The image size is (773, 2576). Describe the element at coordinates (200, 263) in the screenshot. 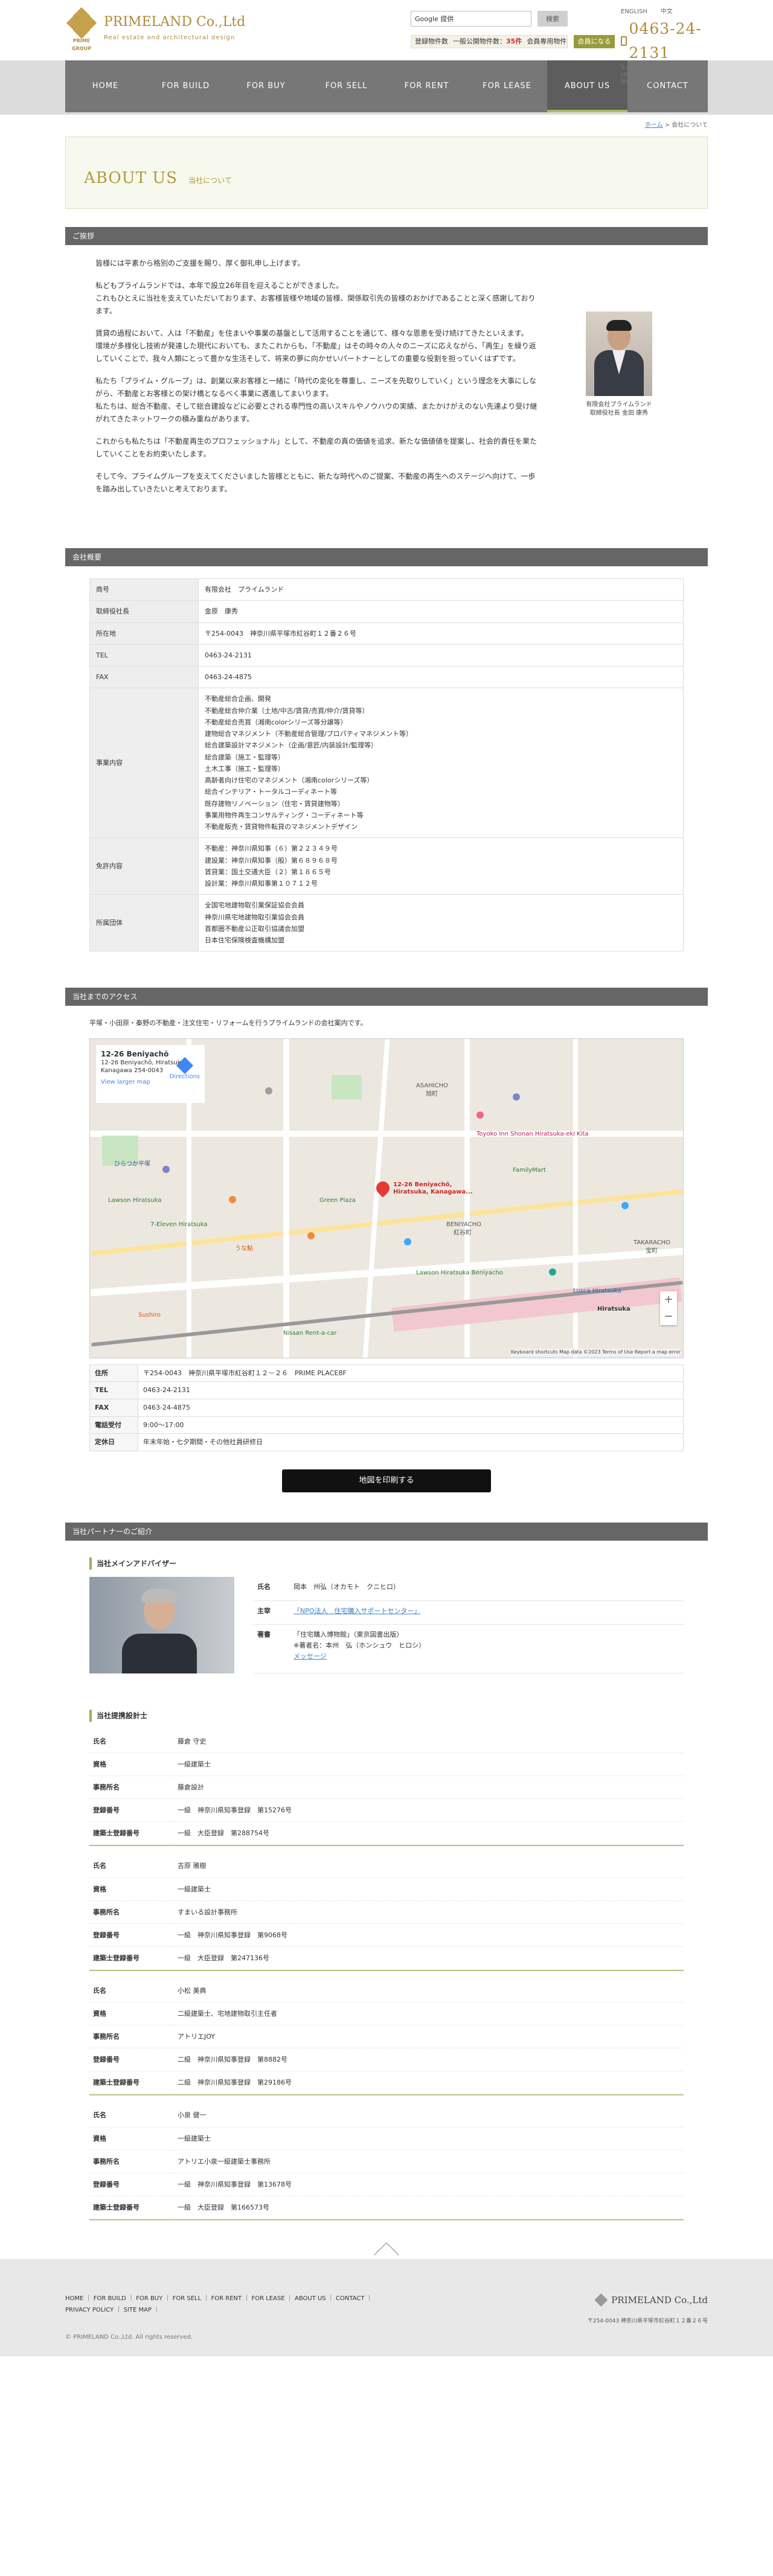

I see `greeting-paragraph: 皆様には平素から格別のご支援を賜り、厚く御礼申し上げます。` at that location.